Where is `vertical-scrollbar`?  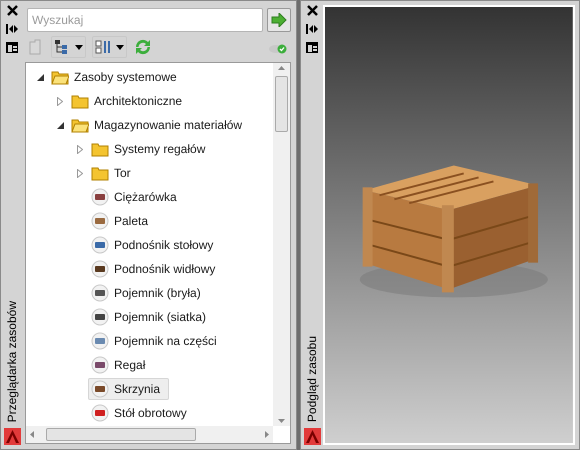
vertical-scrollbar is located at coordinates (281, 244).